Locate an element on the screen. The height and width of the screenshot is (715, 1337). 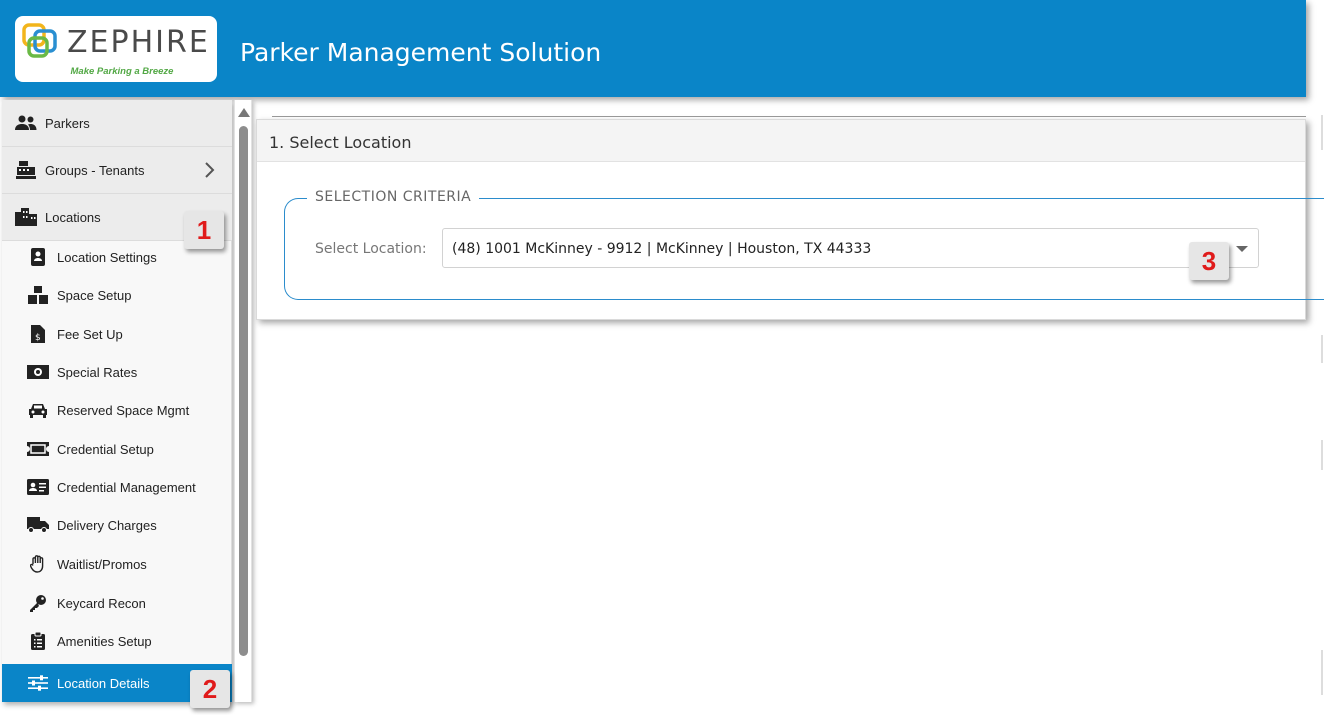
sidebar-item-label: Special Rates is located at coordinates (97, 372).